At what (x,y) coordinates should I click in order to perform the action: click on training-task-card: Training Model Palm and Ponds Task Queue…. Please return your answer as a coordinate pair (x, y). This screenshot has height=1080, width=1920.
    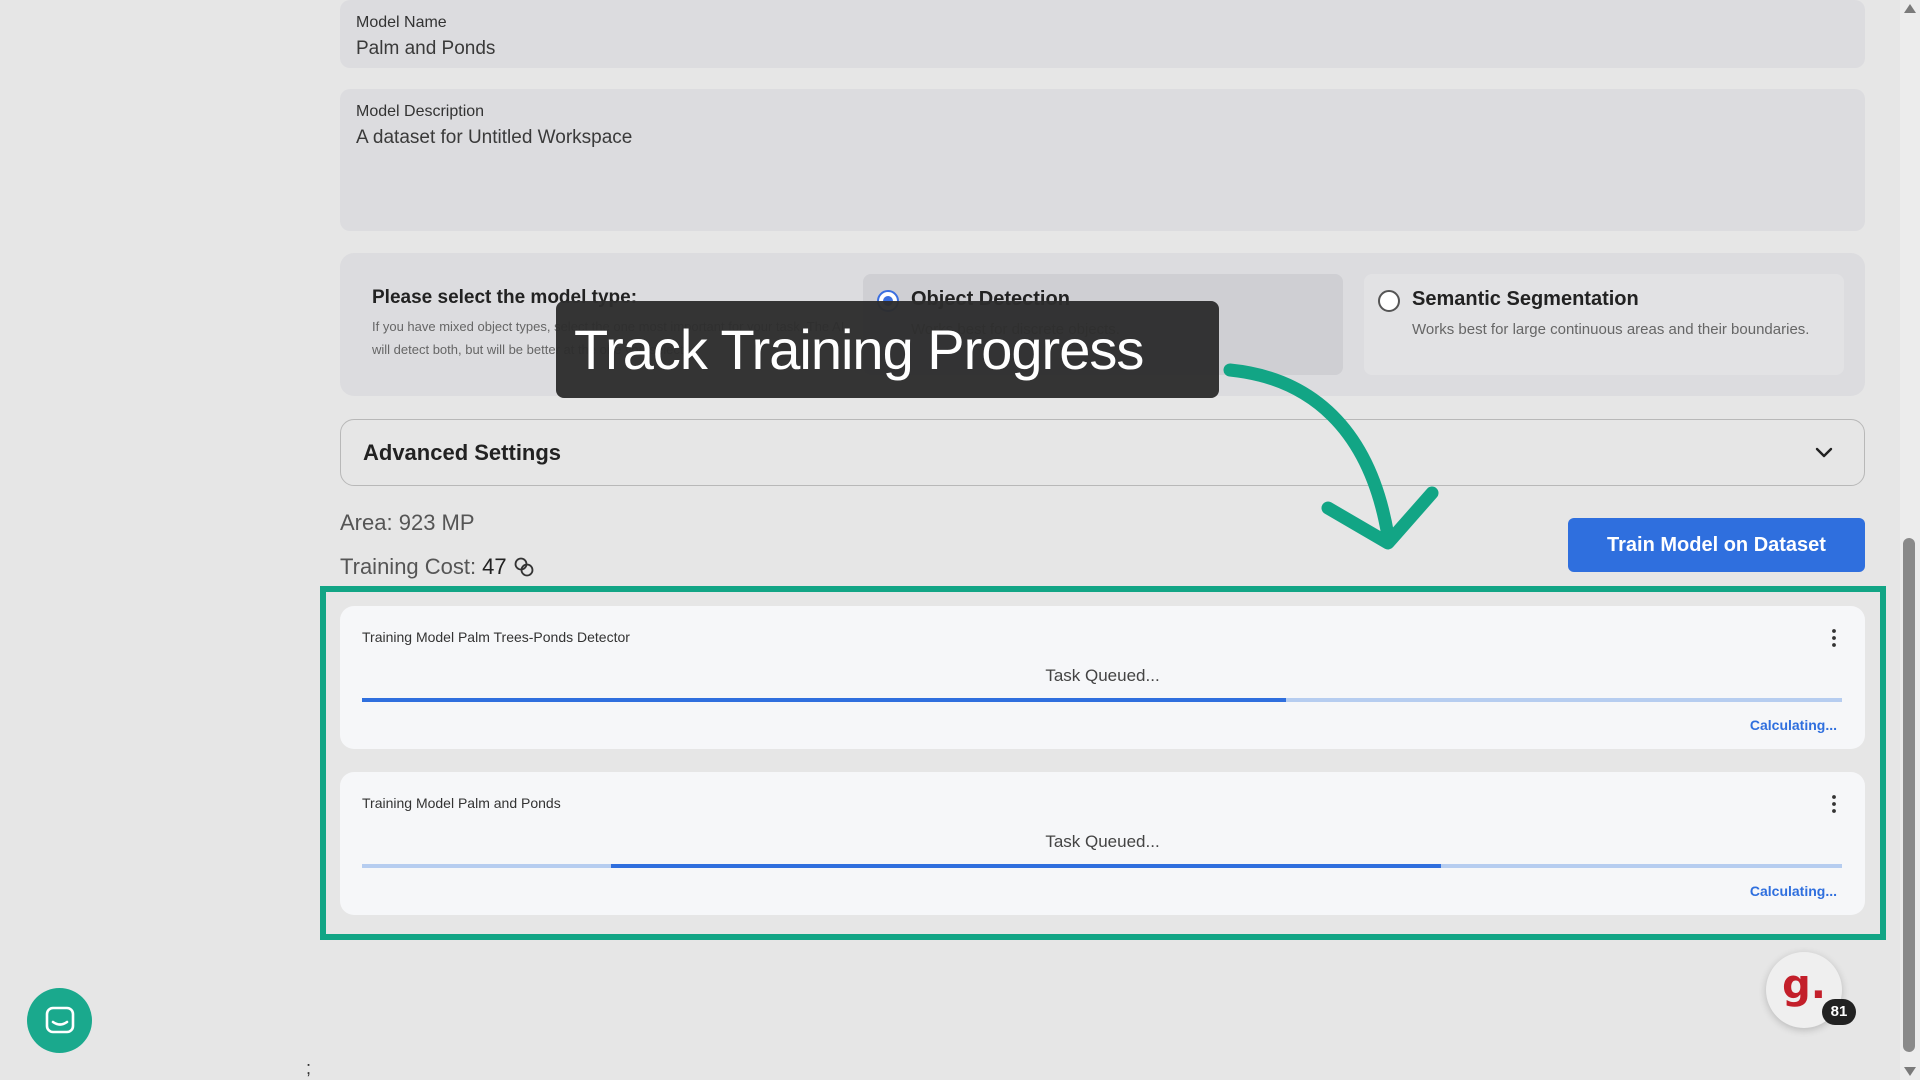
    Looking at the image, I should click on (1102, 843).